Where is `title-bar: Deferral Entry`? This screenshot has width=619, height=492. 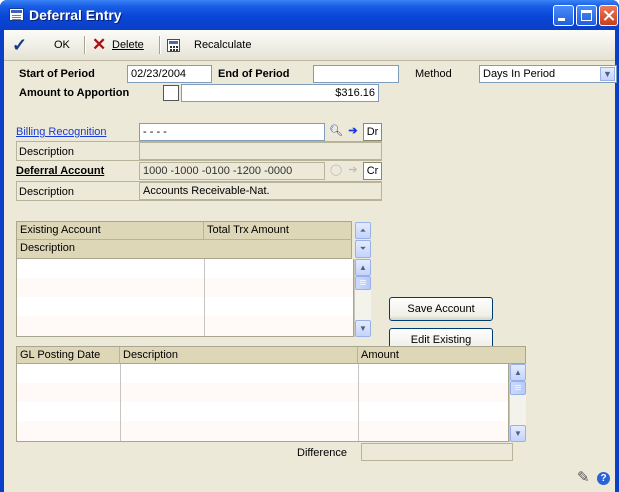
title-bar: Deferral Entry is located at coordinates (309, 15).